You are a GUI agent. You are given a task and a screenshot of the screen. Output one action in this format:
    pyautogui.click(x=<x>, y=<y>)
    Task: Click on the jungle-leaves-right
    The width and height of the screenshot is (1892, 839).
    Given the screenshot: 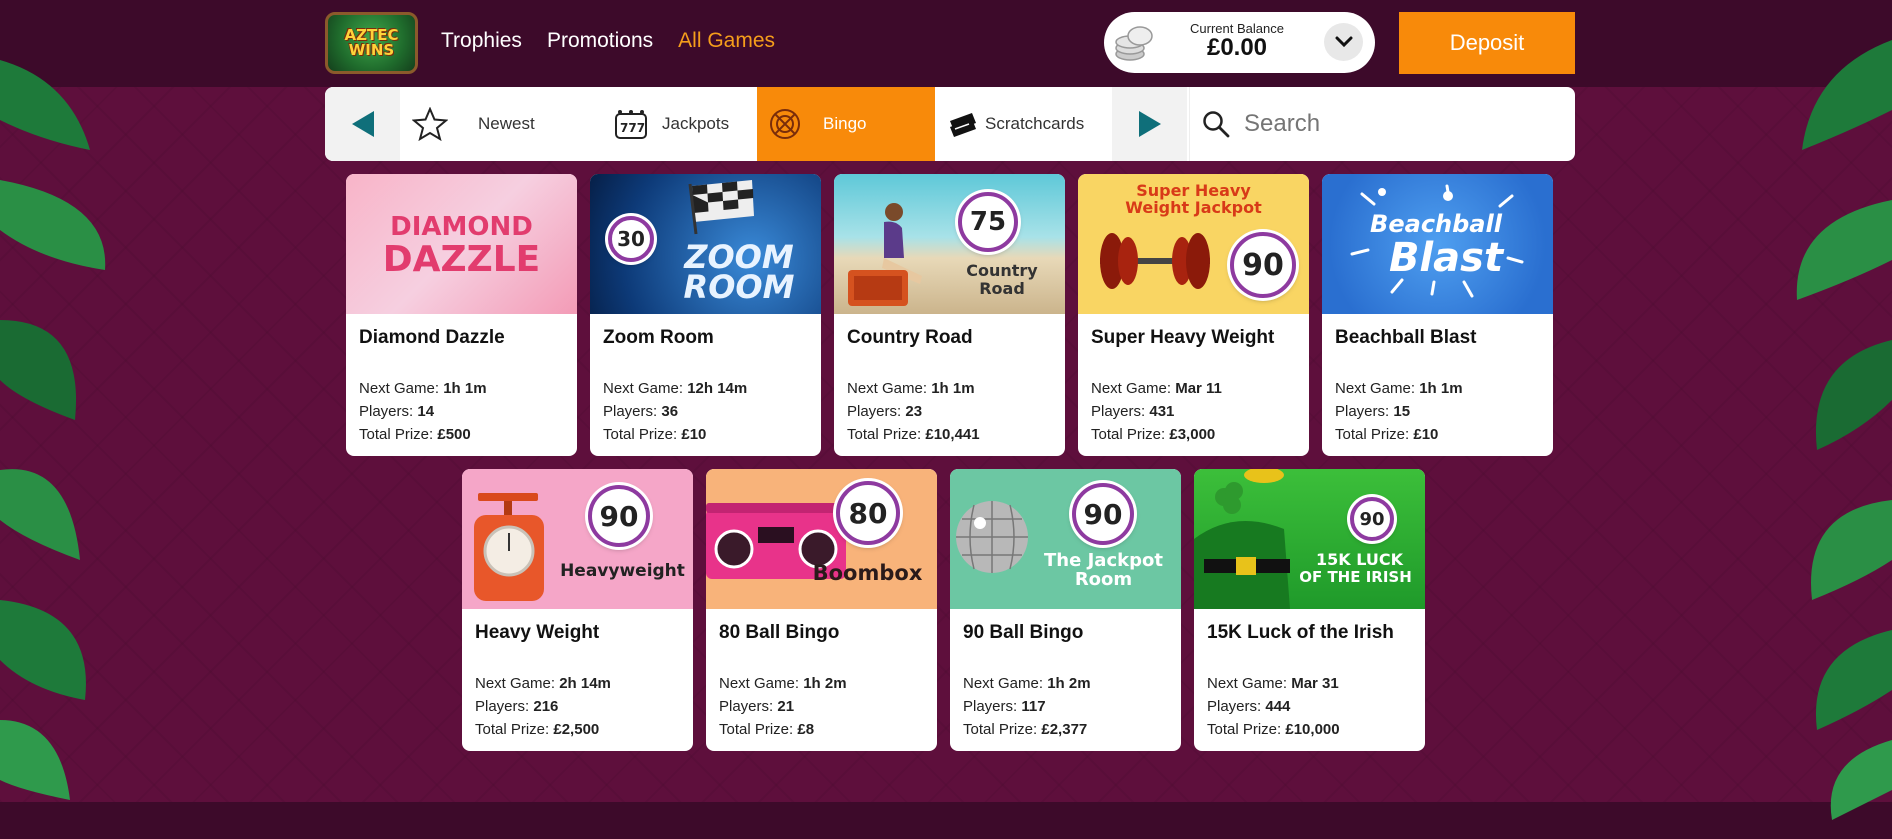 What is the action you would take?
    pyautogui.click(x=1844, y=430)
    